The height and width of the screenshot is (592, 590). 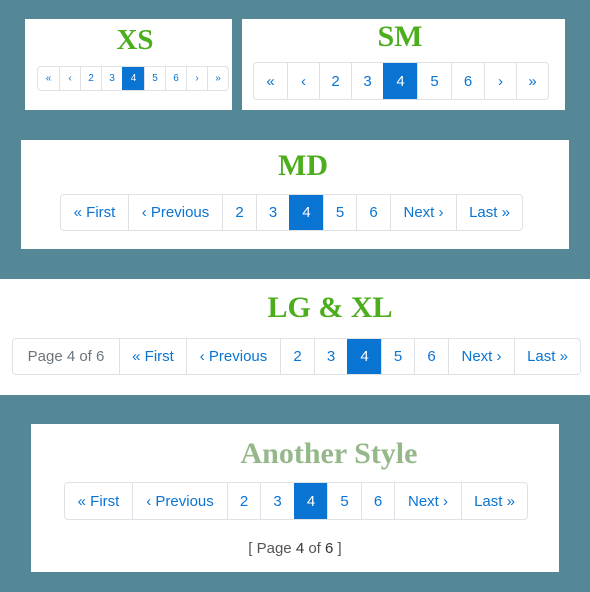 What do you see at coordinates (239, 212) in the screenshot?
I see `md-page-2: 2` at bounding box center [239, 212].